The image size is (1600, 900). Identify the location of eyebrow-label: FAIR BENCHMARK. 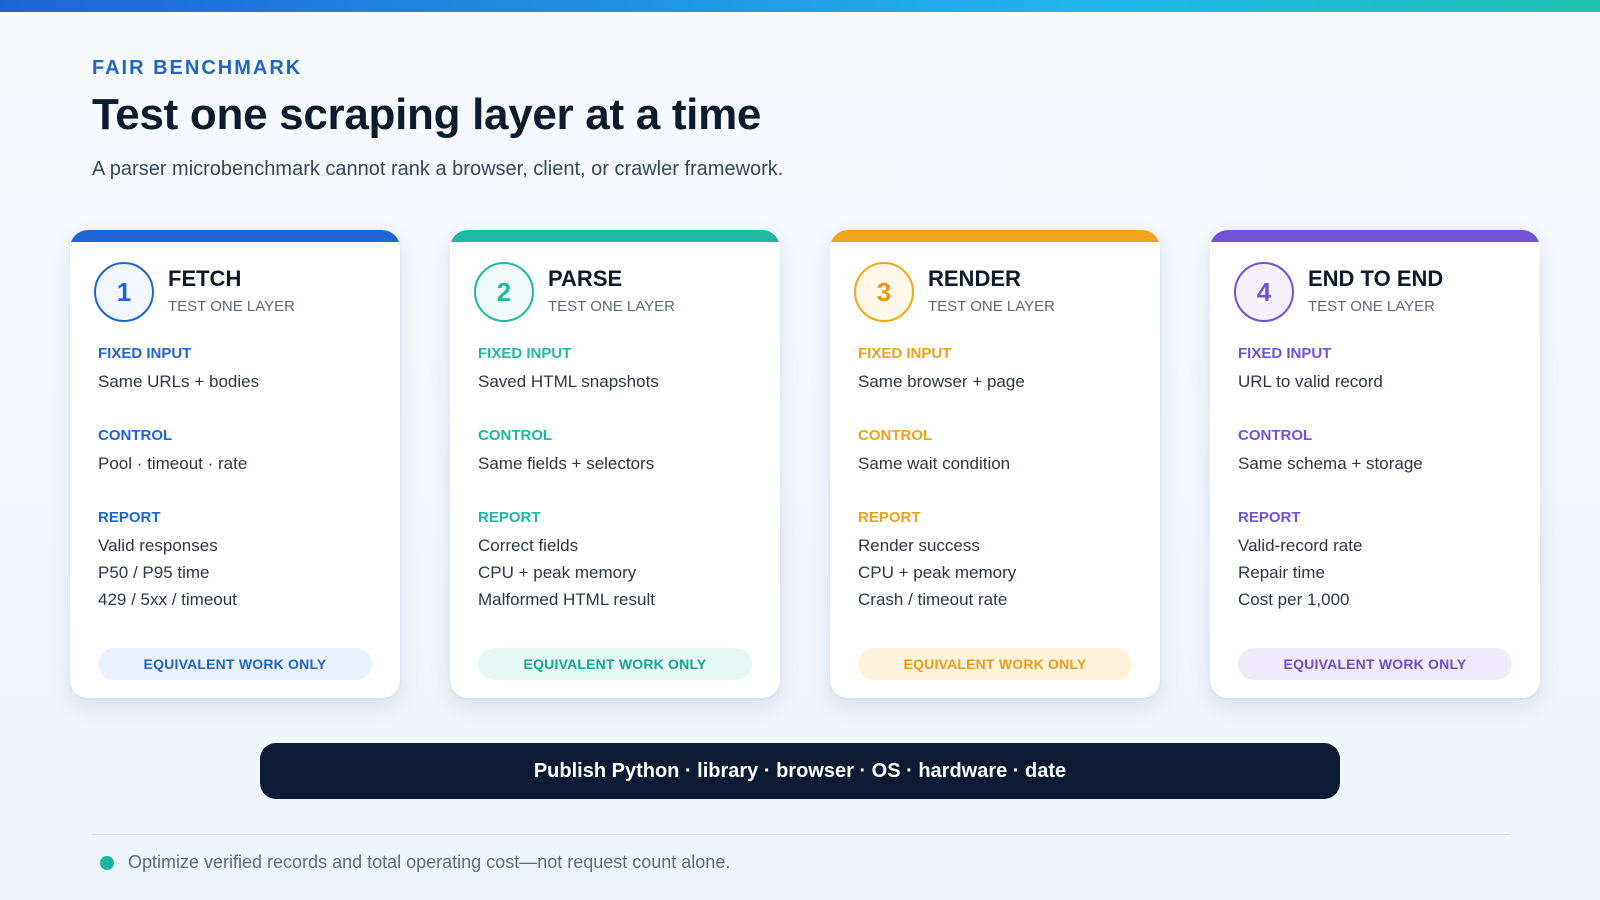
(197, 68).